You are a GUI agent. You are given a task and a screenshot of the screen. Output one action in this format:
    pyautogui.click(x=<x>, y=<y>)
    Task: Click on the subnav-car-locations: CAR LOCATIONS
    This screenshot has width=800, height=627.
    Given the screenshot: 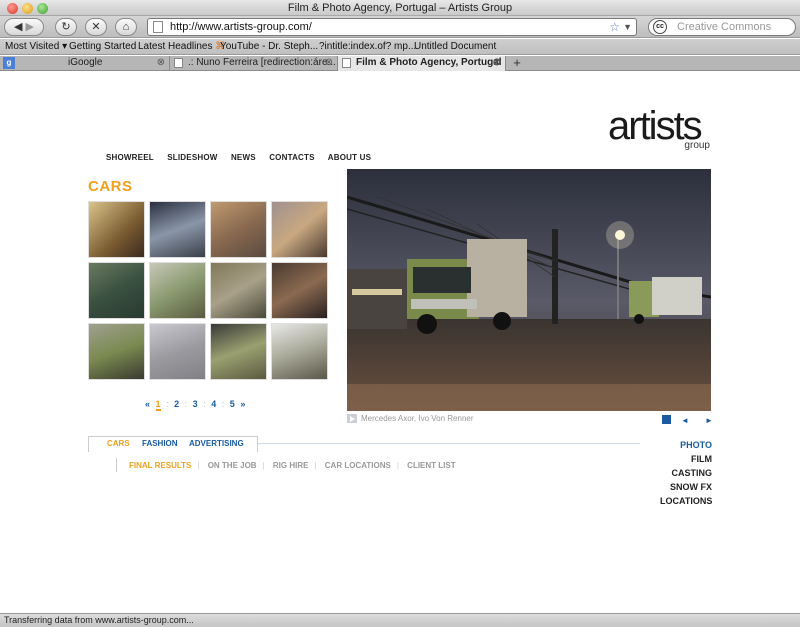 What is the action you would take?
    pyautogui.click(x=358, y=465)
    